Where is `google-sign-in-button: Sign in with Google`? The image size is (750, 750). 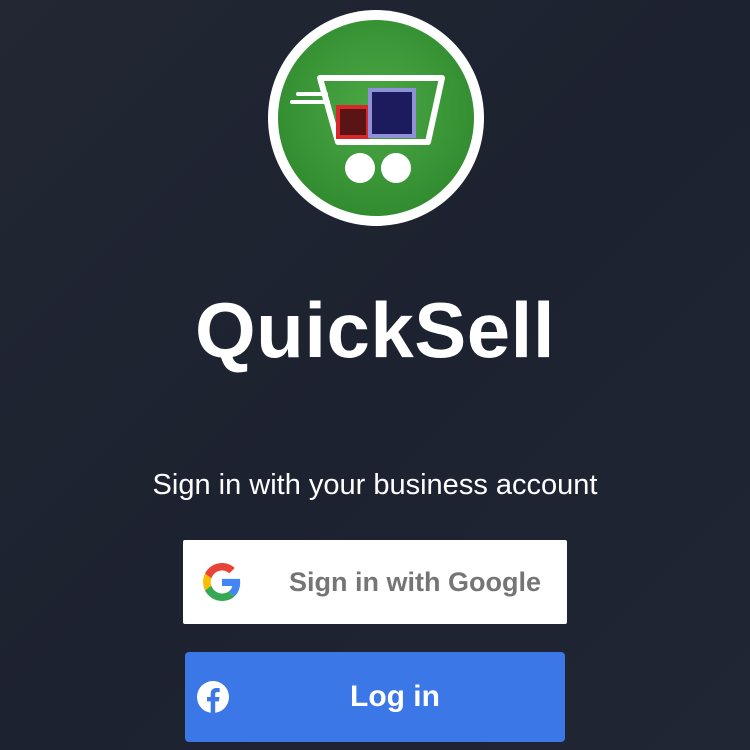 google-sign-in-button: Sign in with Google is located at coordinates (375, 582).